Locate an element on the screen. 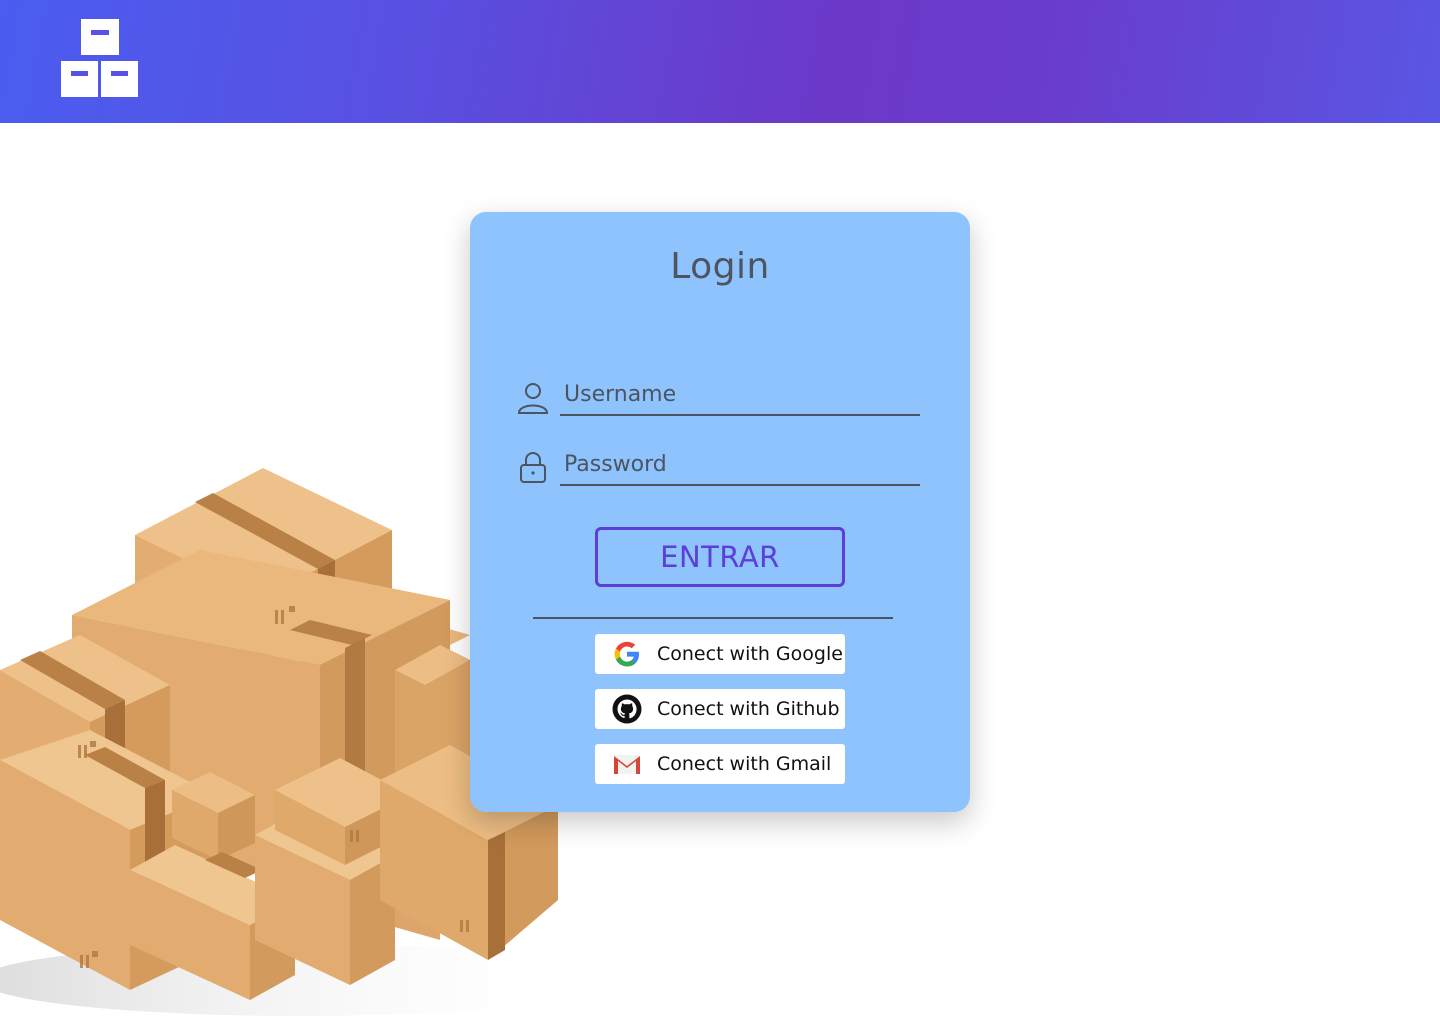 This screenshot has width=1440, height=1024. password-field: Password is located at coordinates (718, 470).